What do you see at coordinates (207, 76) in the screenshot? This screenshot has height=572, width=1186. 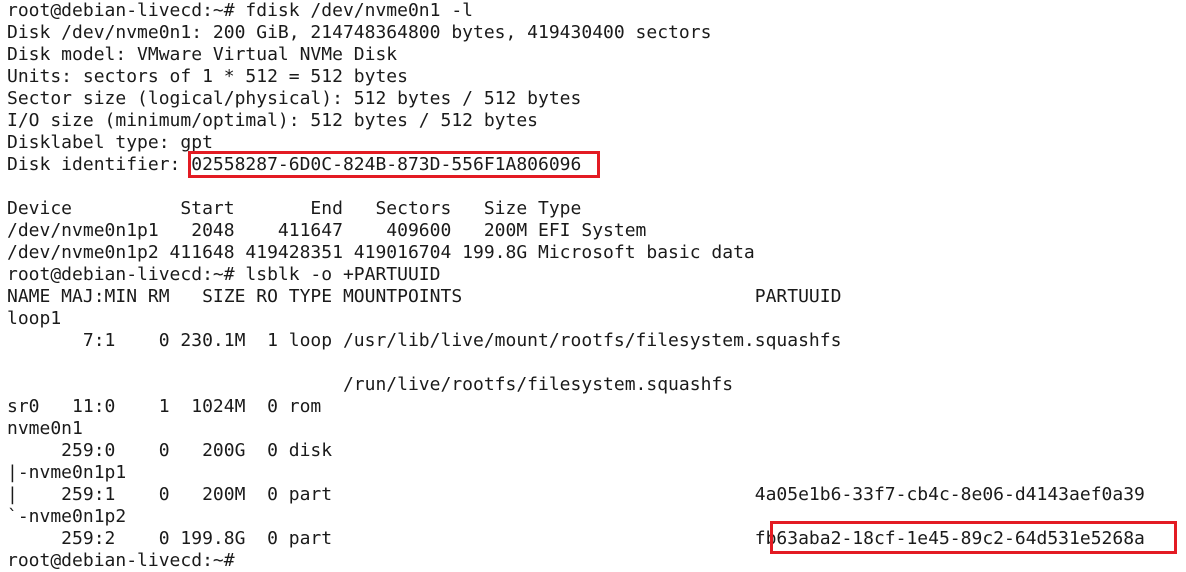 I see `terminal-line: Units: sectors of 1 * 512 = 512 bytes` at bounding box center [207, 76].